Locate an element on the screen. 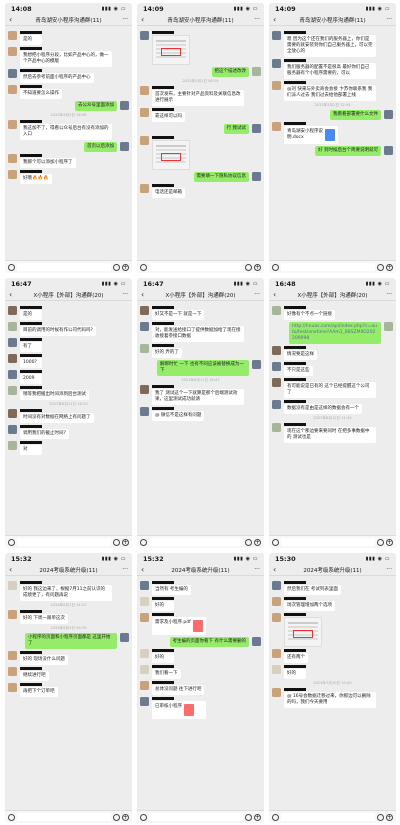  message-bubble: 总体没问题 往下进行吧 is located at coordinates (178, 690).